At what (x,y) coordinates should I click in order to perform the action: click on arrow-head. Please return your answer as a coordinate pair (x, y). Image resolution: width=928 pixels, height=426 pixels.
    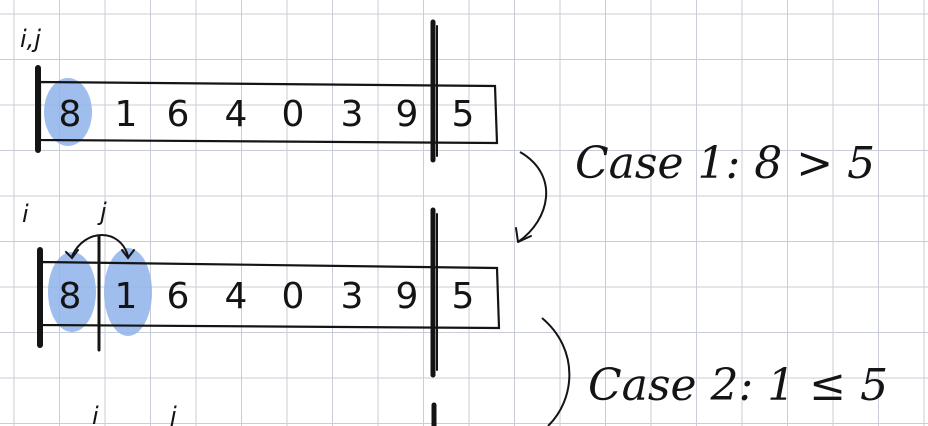
    Looking at the image, I should click on (523, 235).